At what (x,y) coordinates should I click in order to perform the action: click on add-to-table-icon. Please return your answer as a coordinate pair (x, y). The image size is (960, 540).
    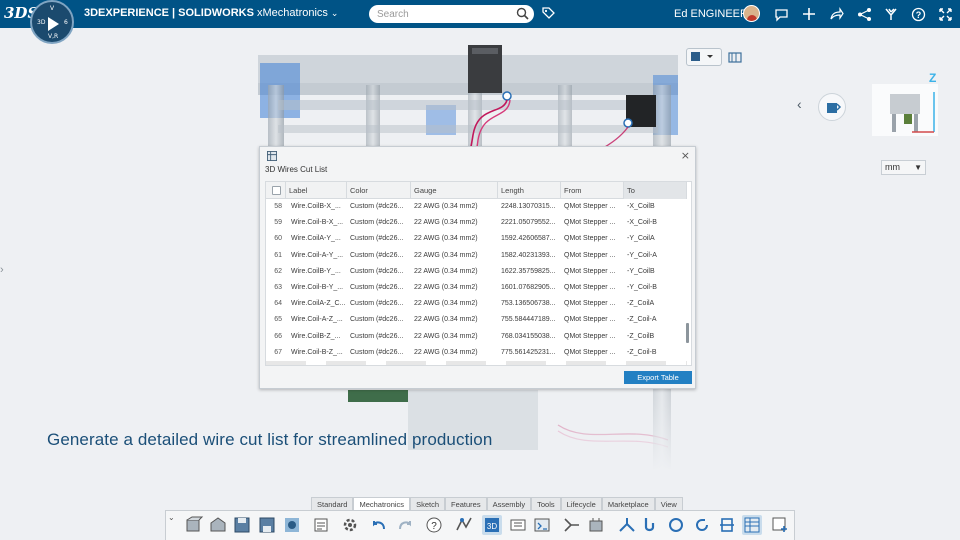
    Looking at the image, I should click on (780, 525).